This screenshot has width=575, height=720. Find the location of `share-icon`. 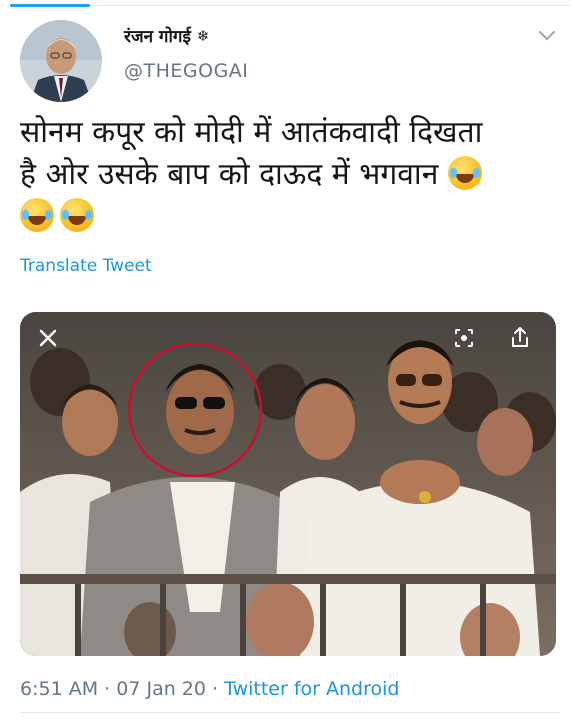

share-icon is located at coordinates (520, 338).